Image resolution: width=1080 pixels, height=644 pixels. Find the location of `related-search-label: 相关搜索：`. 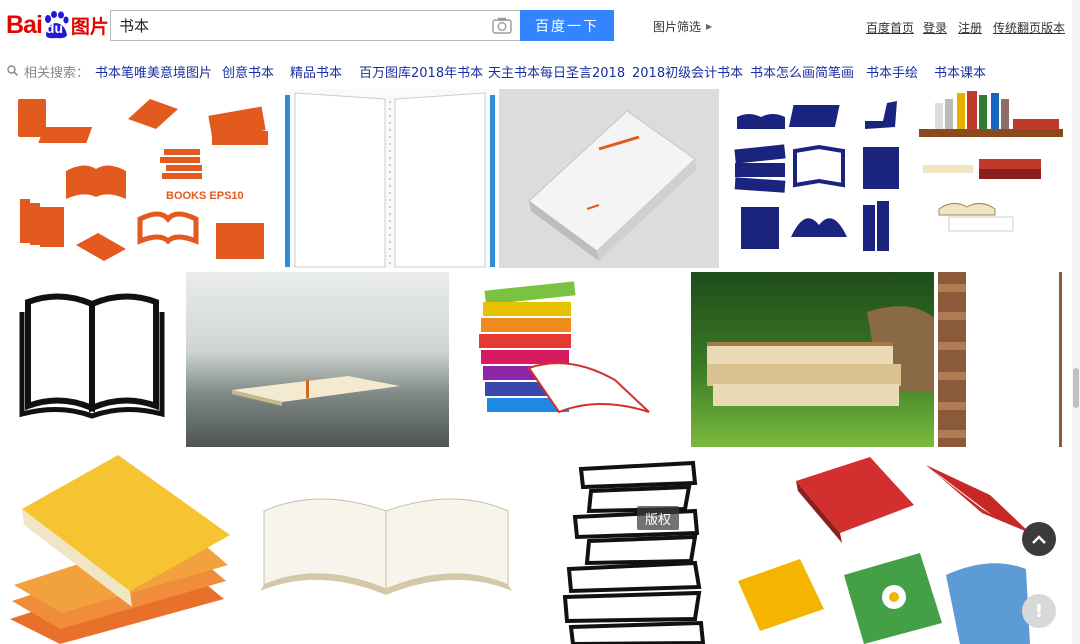

related-search-label: 相关搜索： is located at coordinates (57, 73).